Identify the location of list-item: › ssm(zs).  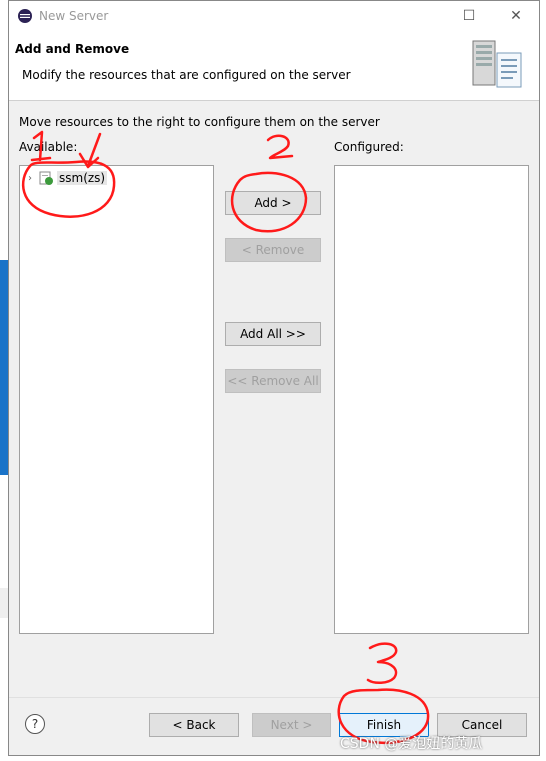
(66, 178).